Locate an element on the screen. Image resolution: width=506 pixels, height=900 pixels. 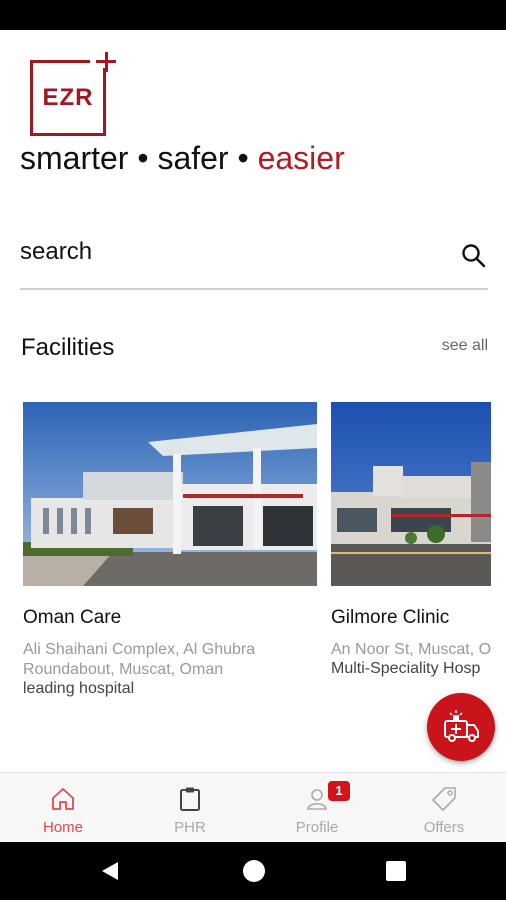
home-circle-icon is located at coordinates (254, 871).